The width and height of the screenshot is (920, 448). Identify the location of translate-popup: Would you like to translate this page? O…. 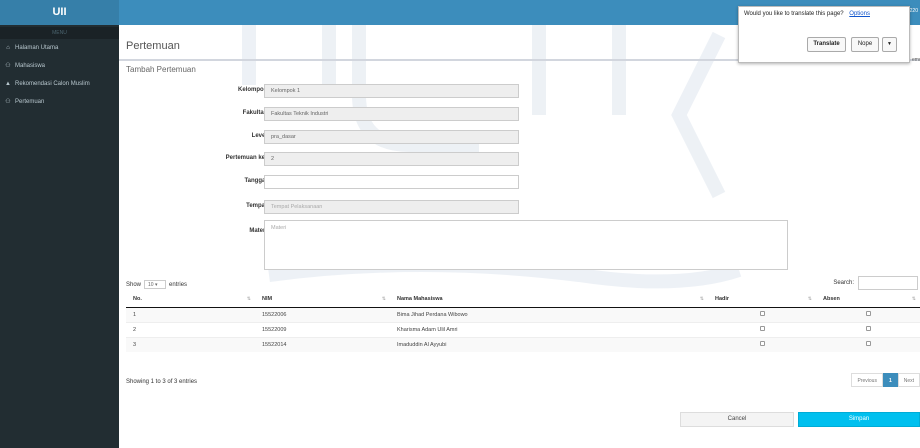
(824, 34).